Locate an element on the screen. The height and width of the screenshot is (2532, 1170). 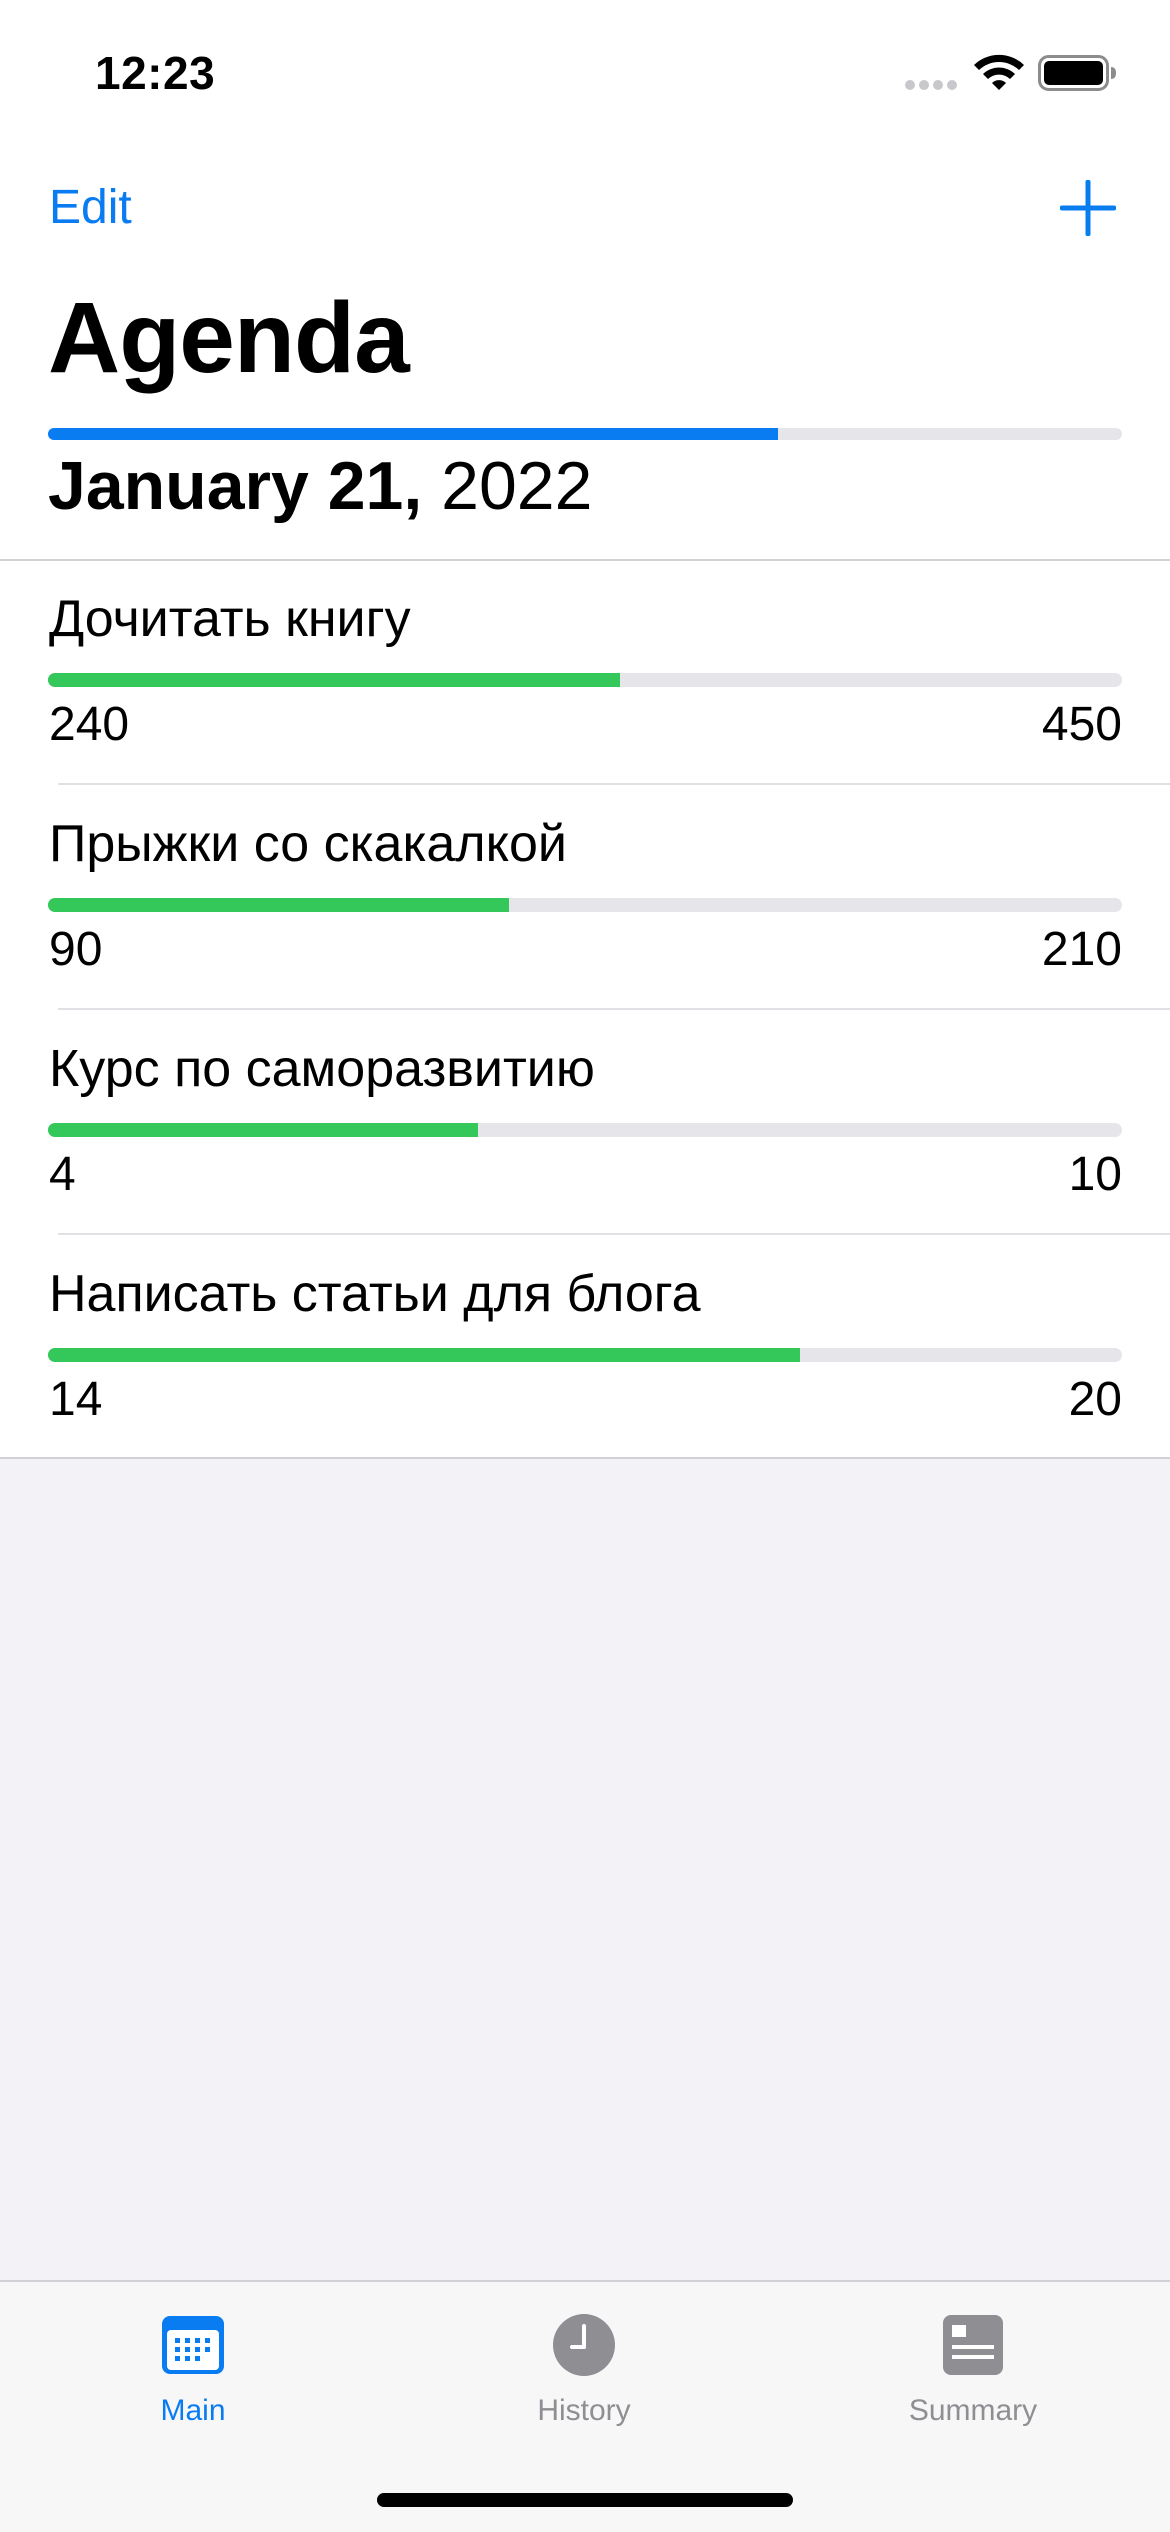
task-title: Курс по саморазвитию is located at coordinates (322, 1069).